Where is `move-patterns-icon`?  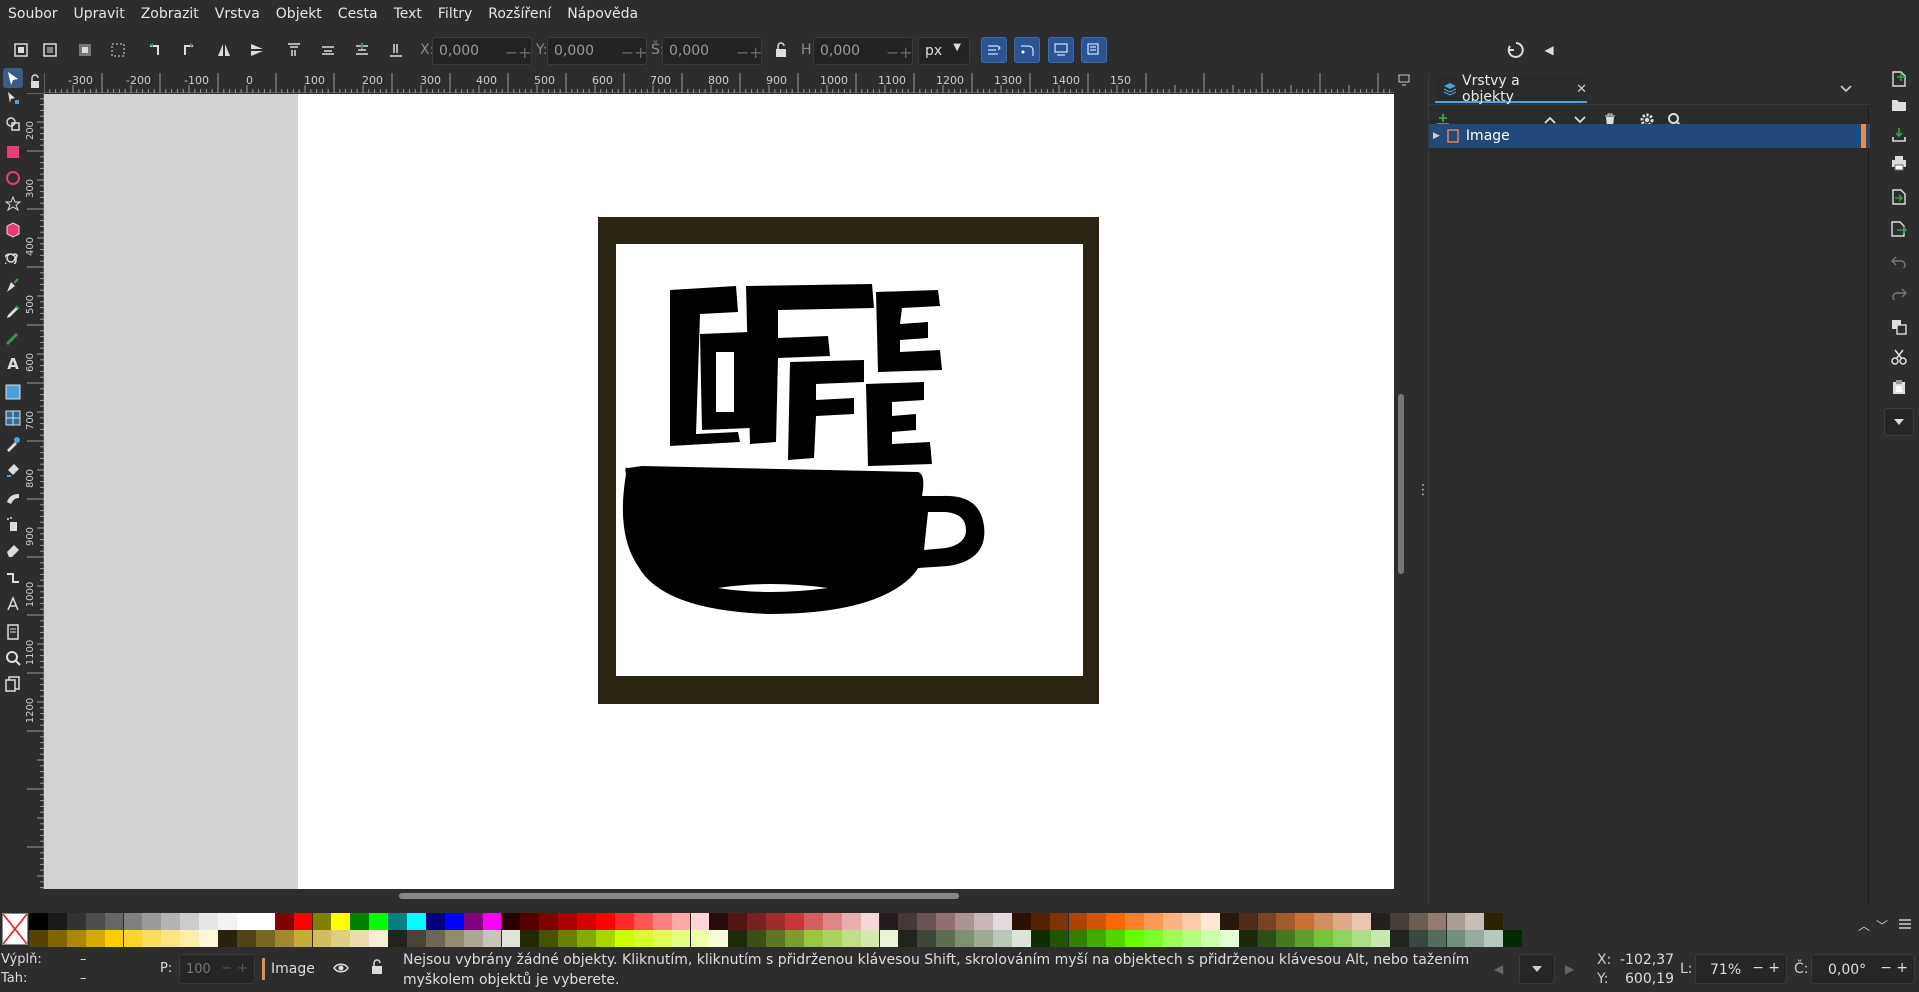
move-patterns-icon is located at coordinates (1094, 50).